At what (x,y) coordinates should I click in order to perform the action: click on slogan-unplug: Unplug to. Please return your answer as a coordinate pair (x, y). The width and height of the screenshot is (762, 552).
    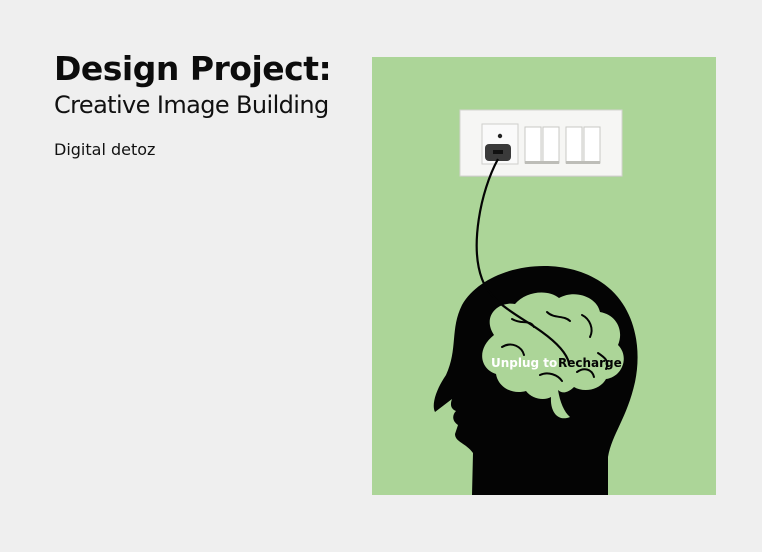
    Looking at the image, I should click on (524, 363).